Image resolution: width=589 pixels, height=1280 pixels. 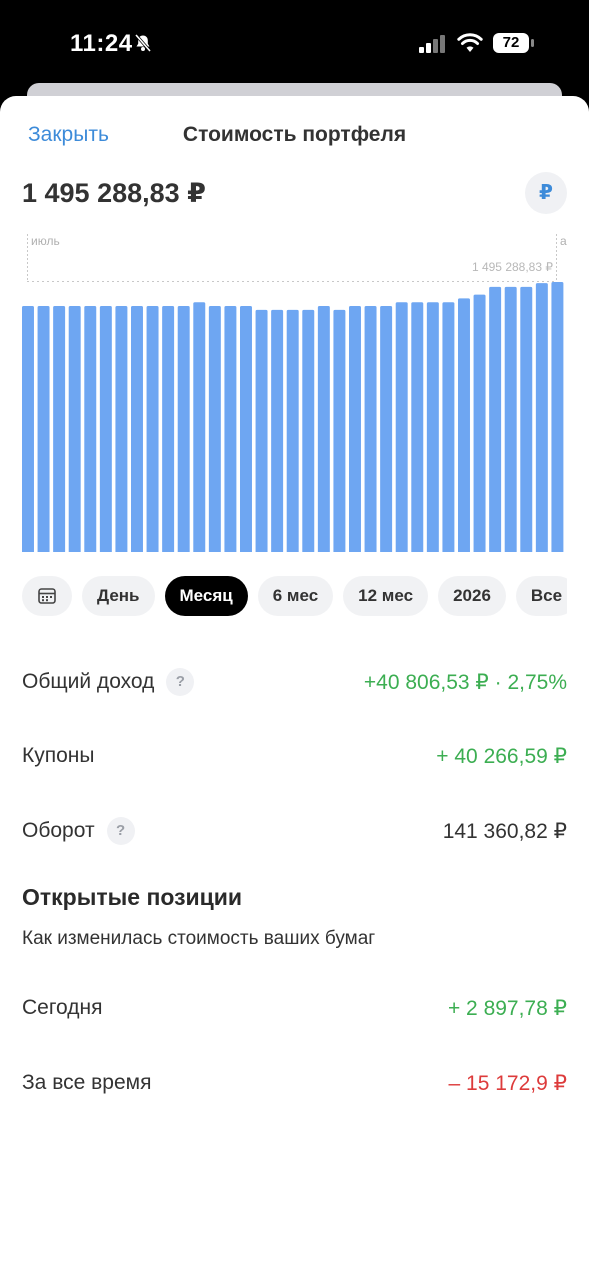 I want to click on all-time-change-row: За все время – 15 172,9 ₽, so click(x=294, y=1083).